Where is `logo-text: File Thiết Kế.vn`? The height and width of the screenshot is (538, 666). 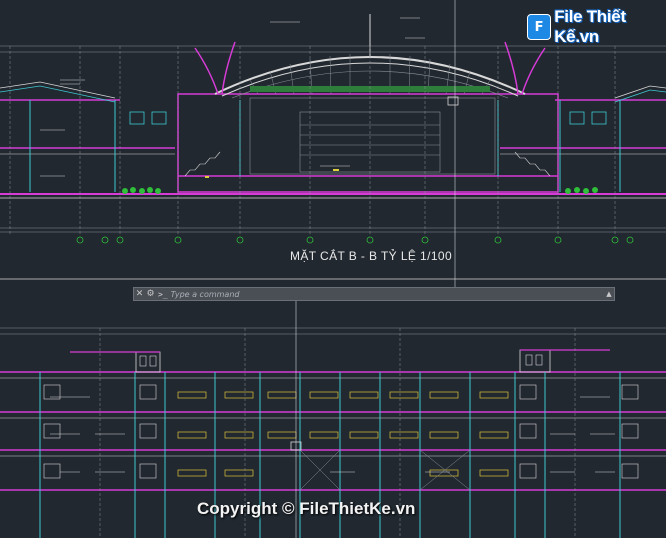 logo-text: File Thiết Kế.vn is located at coordinates (590, 26).